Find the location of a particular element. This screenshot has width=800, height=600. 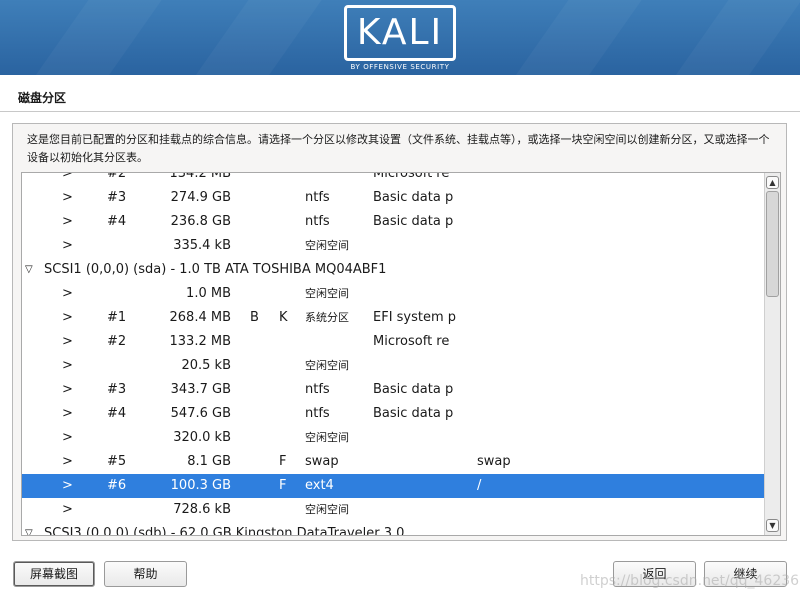

header-banner: KALI BY OFFENSIVE SECURITY is located at coordinates (400, 37).